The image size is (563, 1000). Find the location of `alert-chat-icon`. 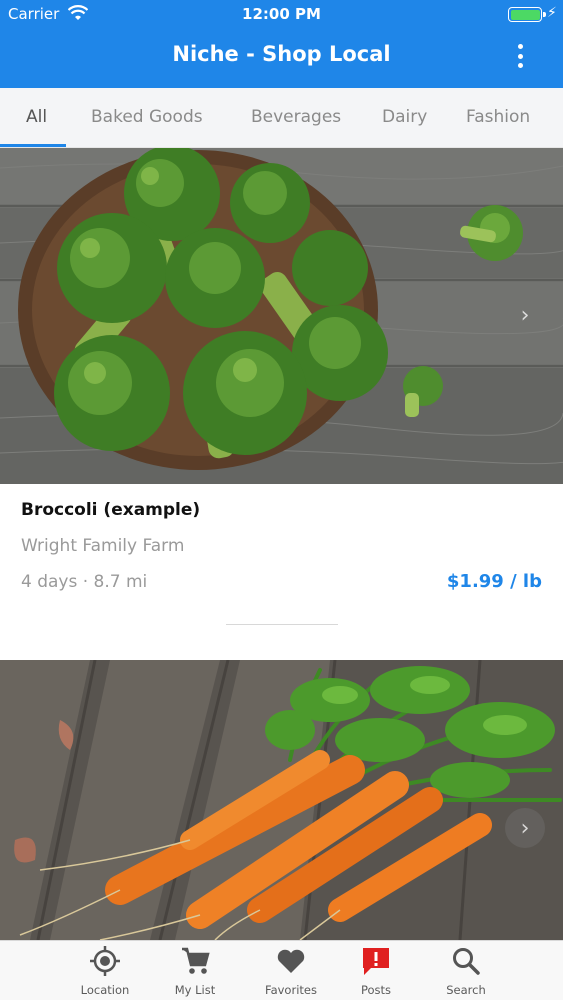

alert-chat-icon is located at coordinates (376, 961).